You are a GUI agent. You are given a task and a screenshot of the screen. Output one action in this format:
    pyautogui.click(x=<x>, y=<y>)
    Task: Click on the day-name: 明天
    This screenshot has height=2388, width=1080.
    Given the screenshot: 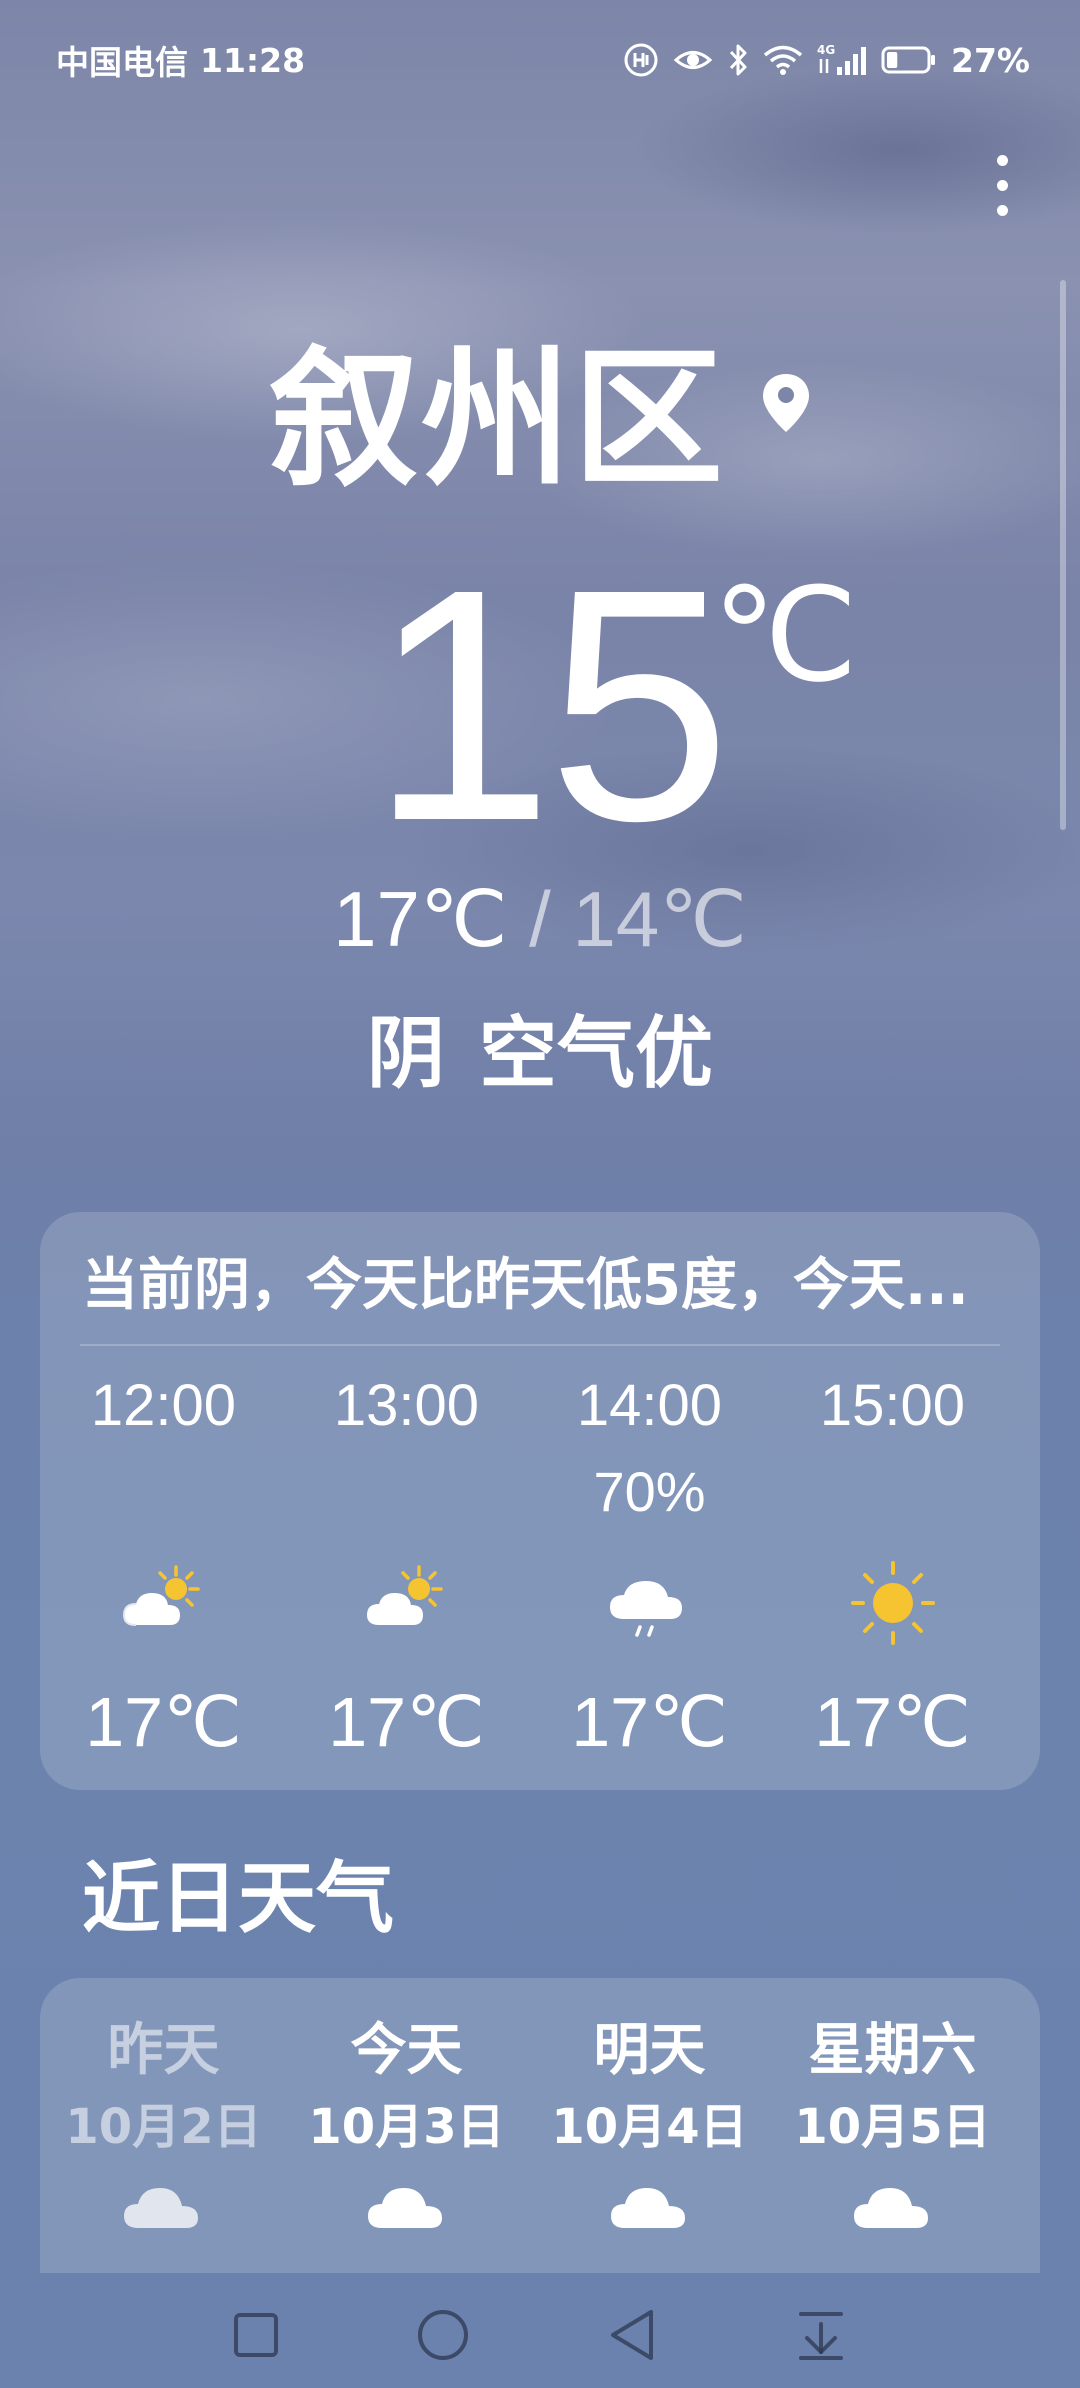 What is the action you would take?
    pyautogui.click(x=649, y=2050)
    